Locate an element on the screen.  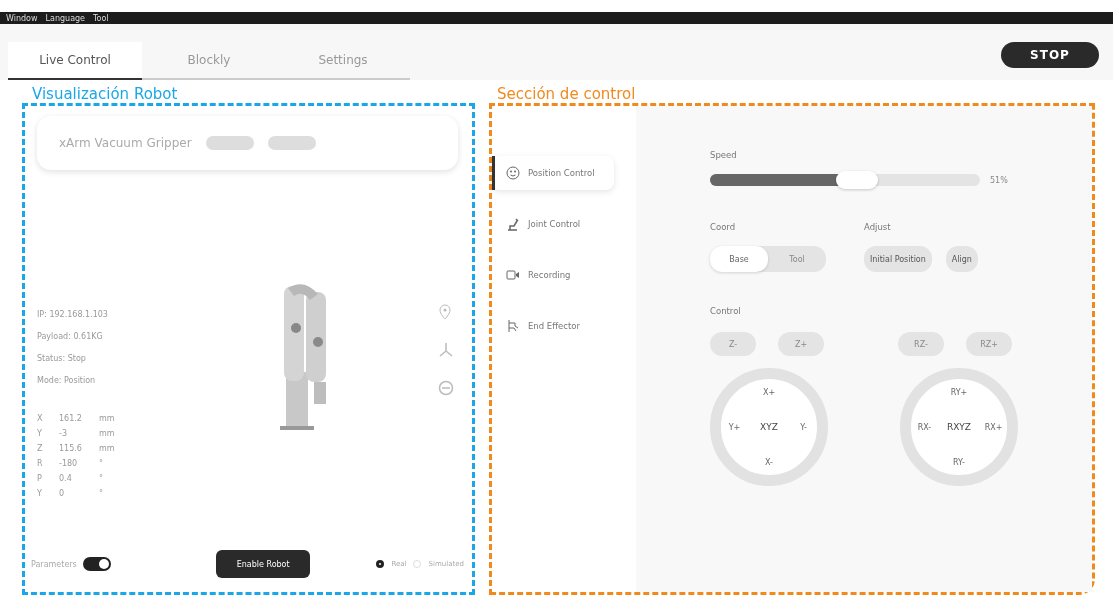
speed-label: Speed is located at coordinates (724, 156).